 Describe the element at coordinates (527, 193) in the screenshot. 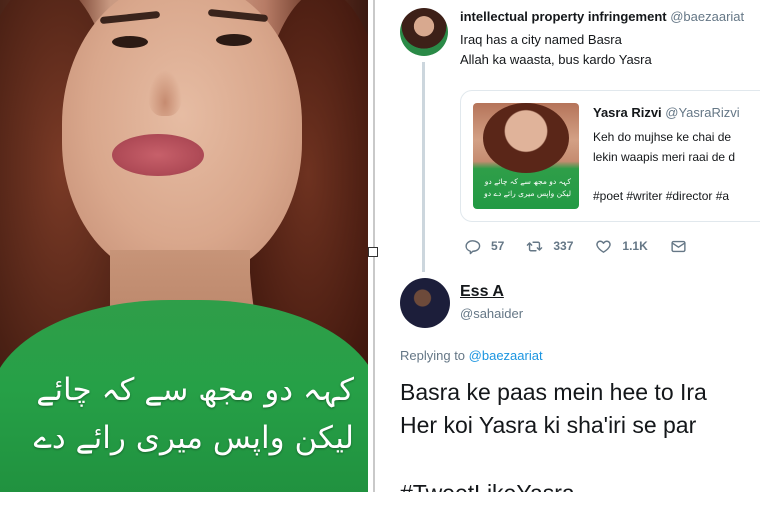

I see `quoted-image-caption-2: لیکن واپس میری رائے دے دو` at that location.